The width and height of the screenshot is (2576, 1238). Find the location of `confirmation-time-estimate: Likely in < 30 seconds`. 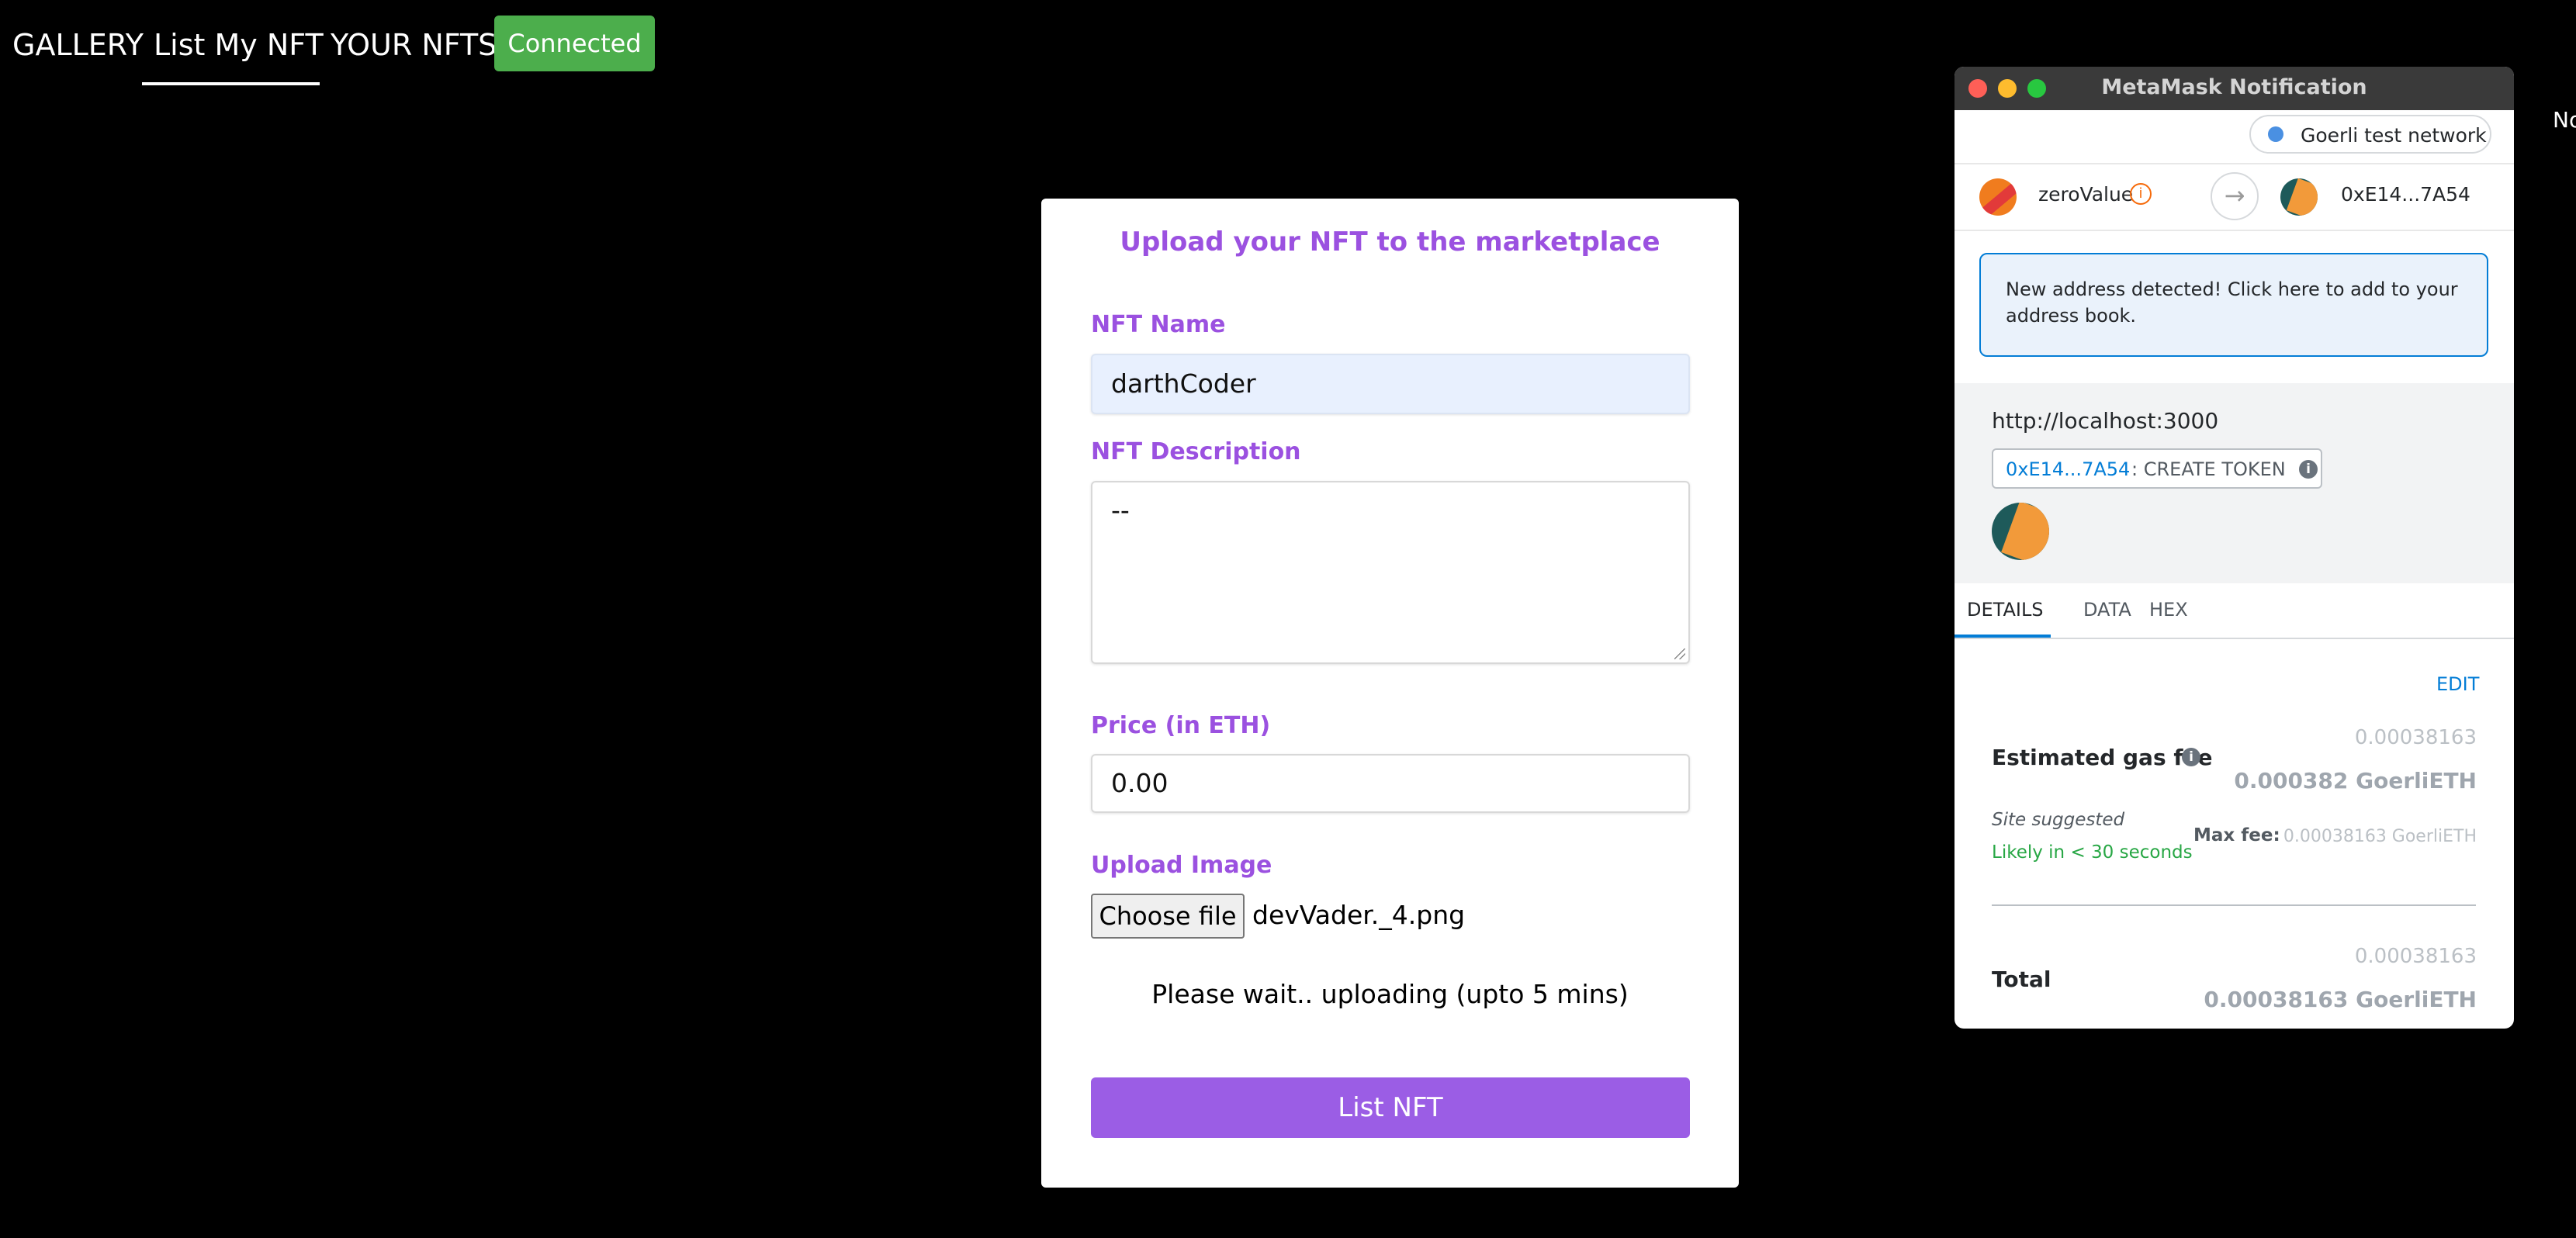

confirmation-time-estimate: Likely in < 30 seconds is located at coordinates (2092, 852).